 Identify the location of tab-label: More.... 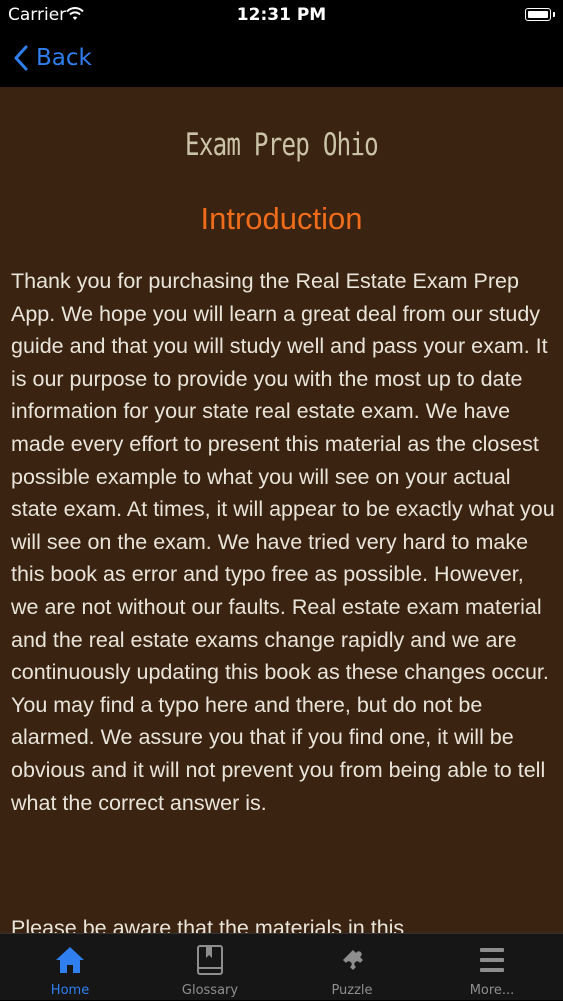
(492, 990).